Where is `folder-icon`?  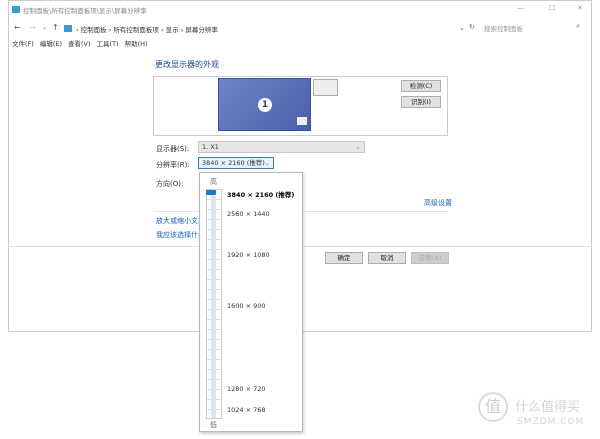
folder-icon is located at coordinates (68, 28).